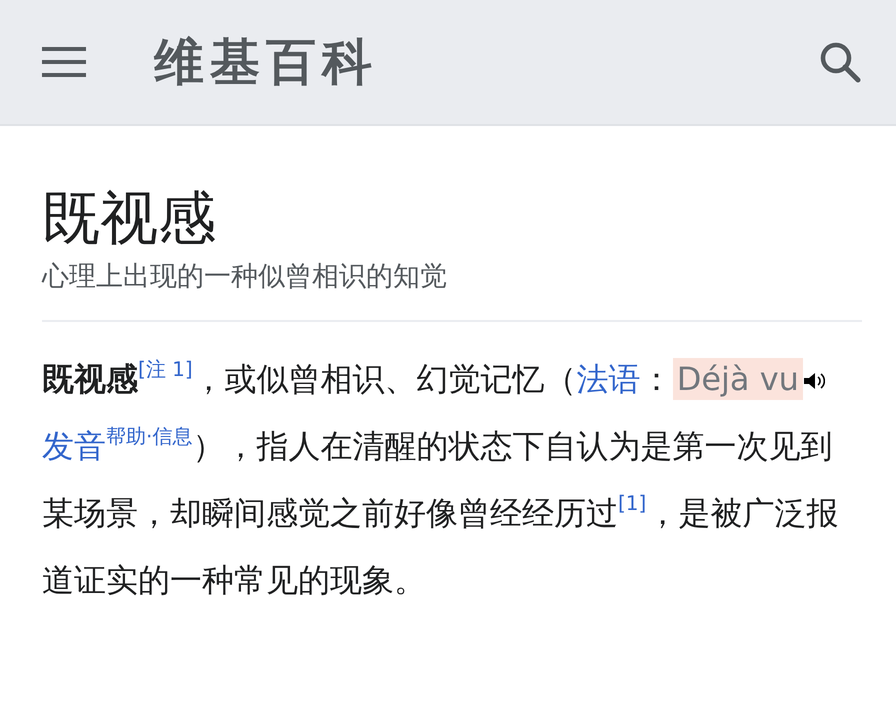  Describe the element at coordinates (126, 436) in the screenshot. I see `text-link: 帮助` at that location.